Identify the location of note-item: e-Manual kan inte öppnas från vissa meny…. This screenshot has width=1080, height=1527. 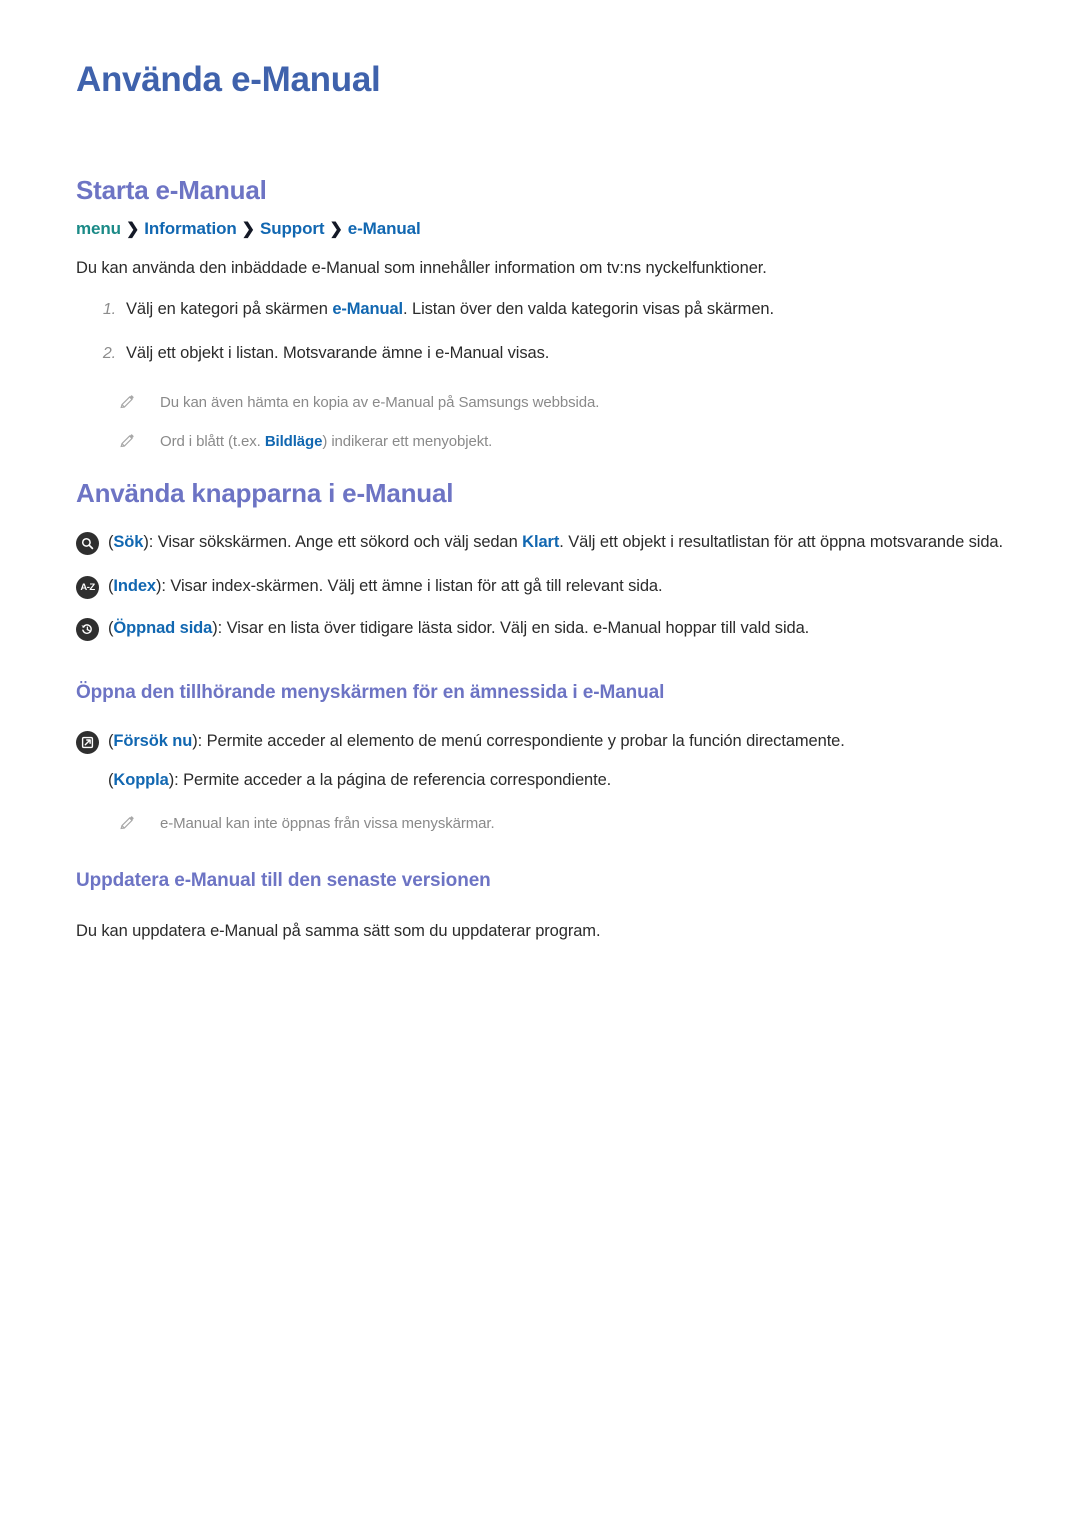
(573, 824).